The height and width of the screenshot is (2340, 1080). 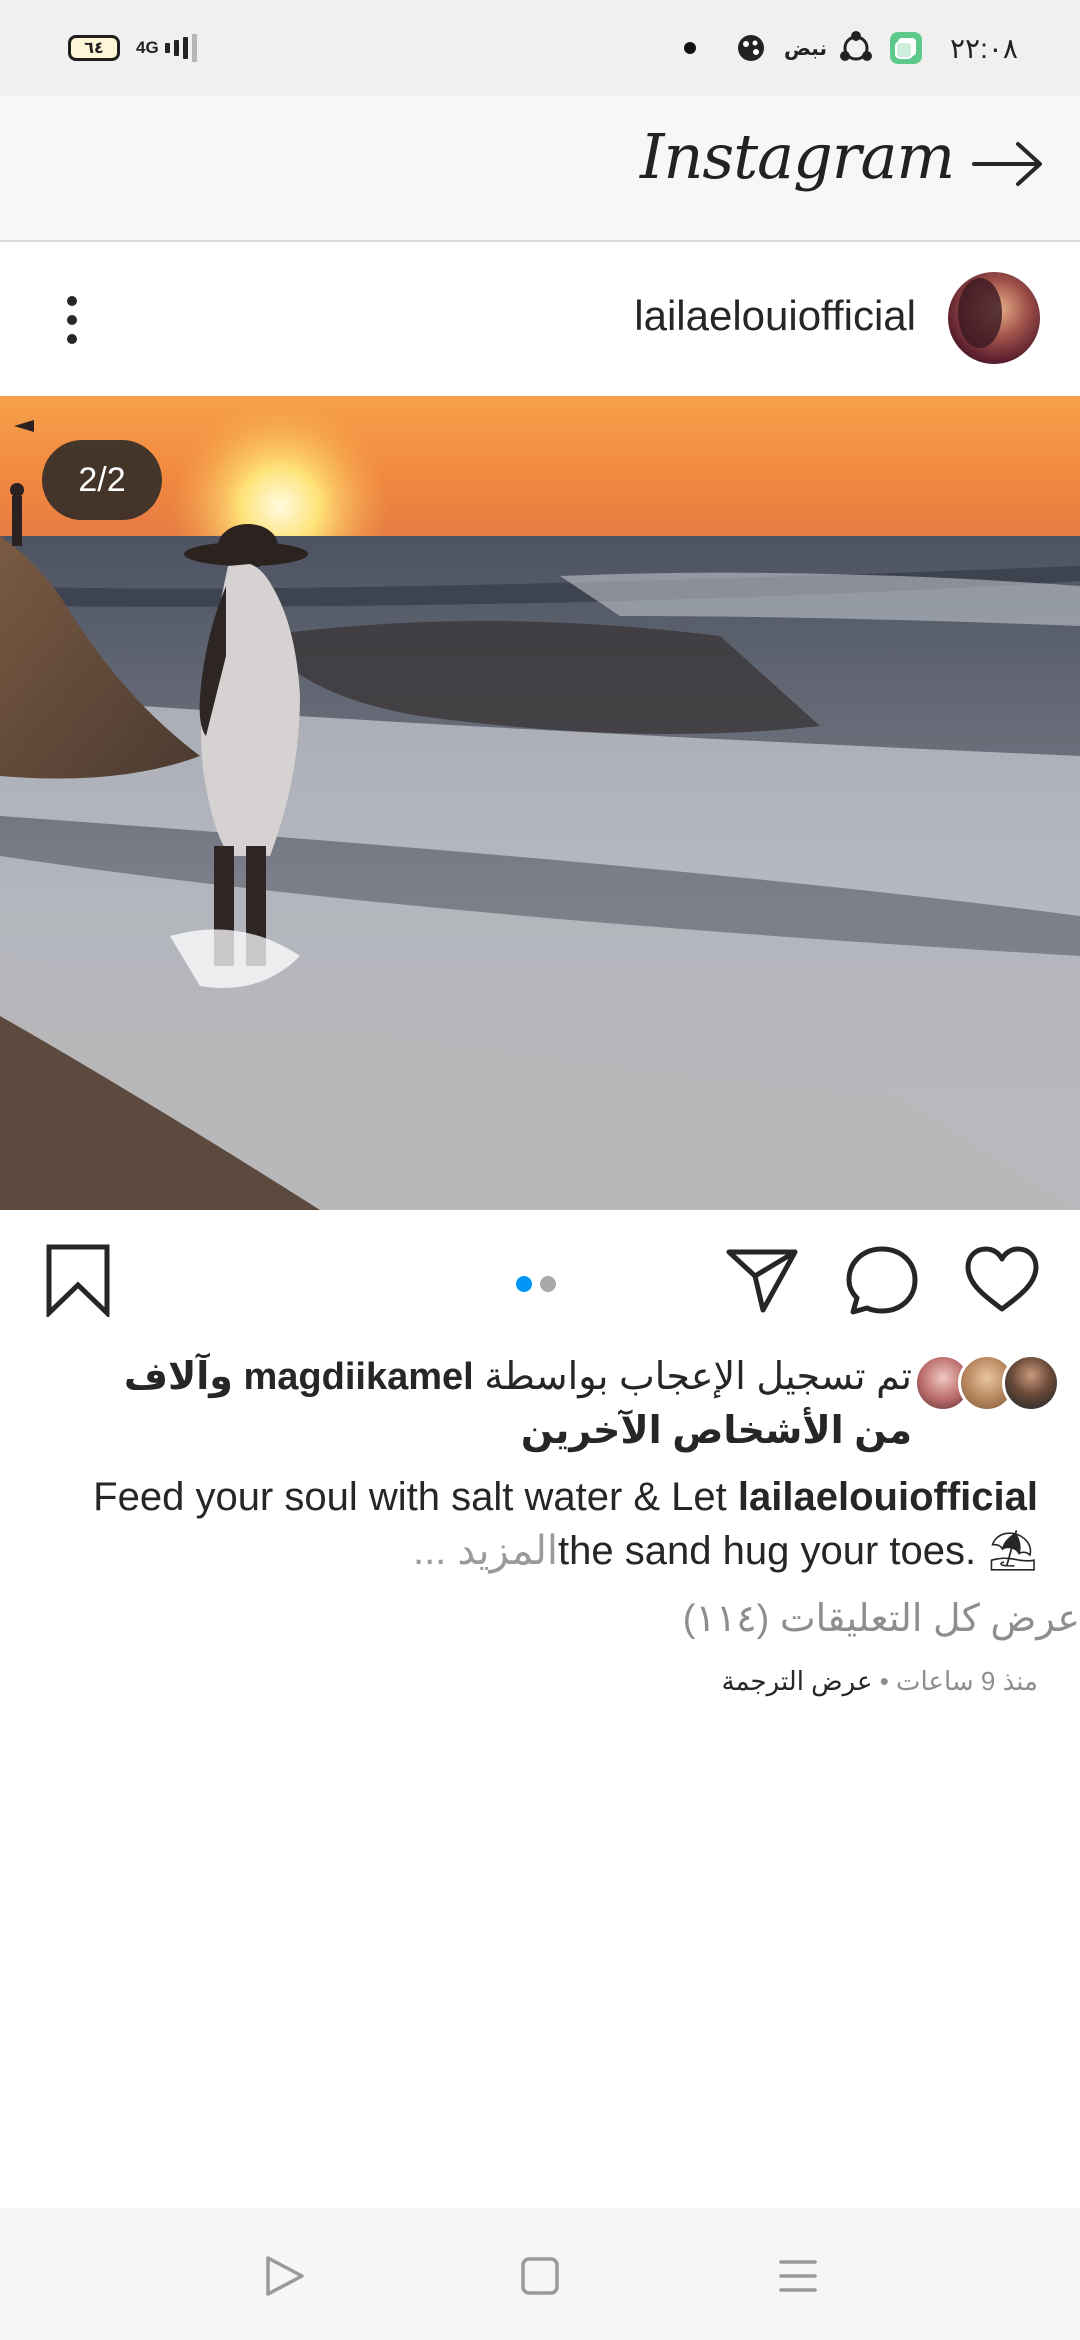 What do you see at coordinates (856, 48) in the screenshot?
I see `share-app-icon` at bounding box center [856, 48].